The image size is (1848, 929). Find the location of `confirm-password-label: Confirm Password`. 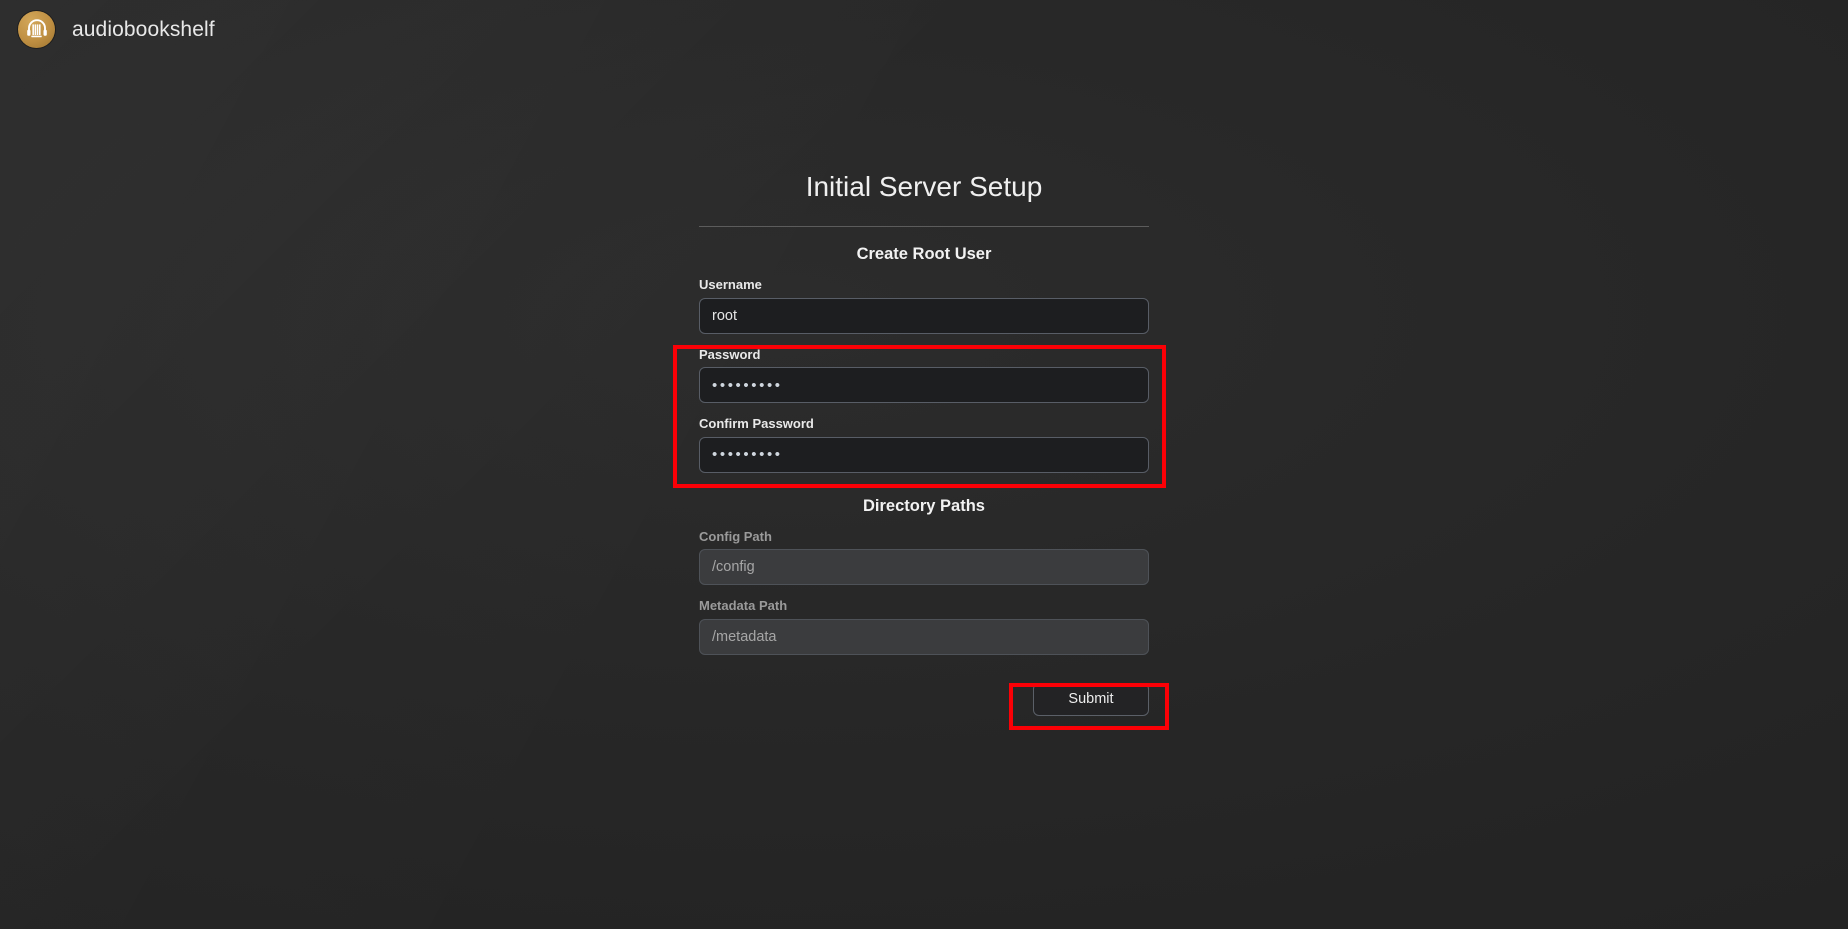

confirm-password-label: Confirm Password is located at coordinates (756, 424).